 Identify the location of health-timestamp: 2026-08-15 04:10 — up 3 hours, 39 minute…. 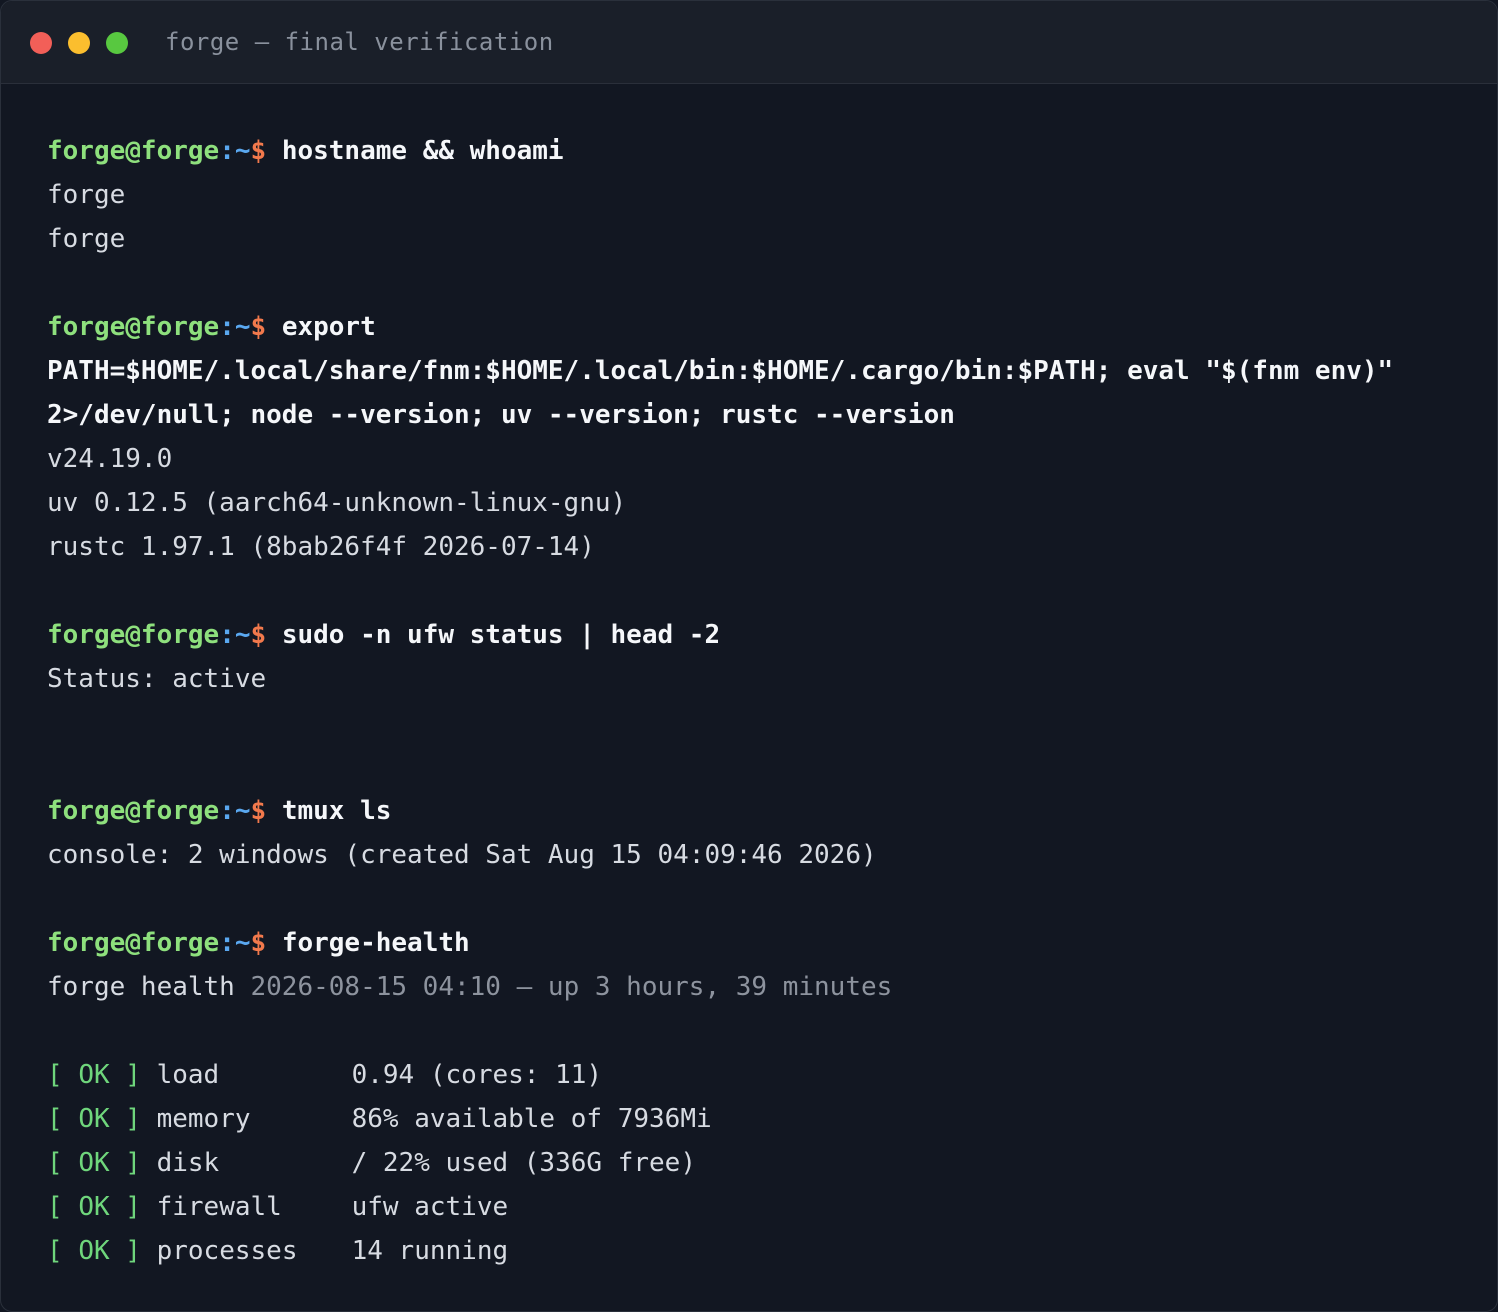
(571, 987).